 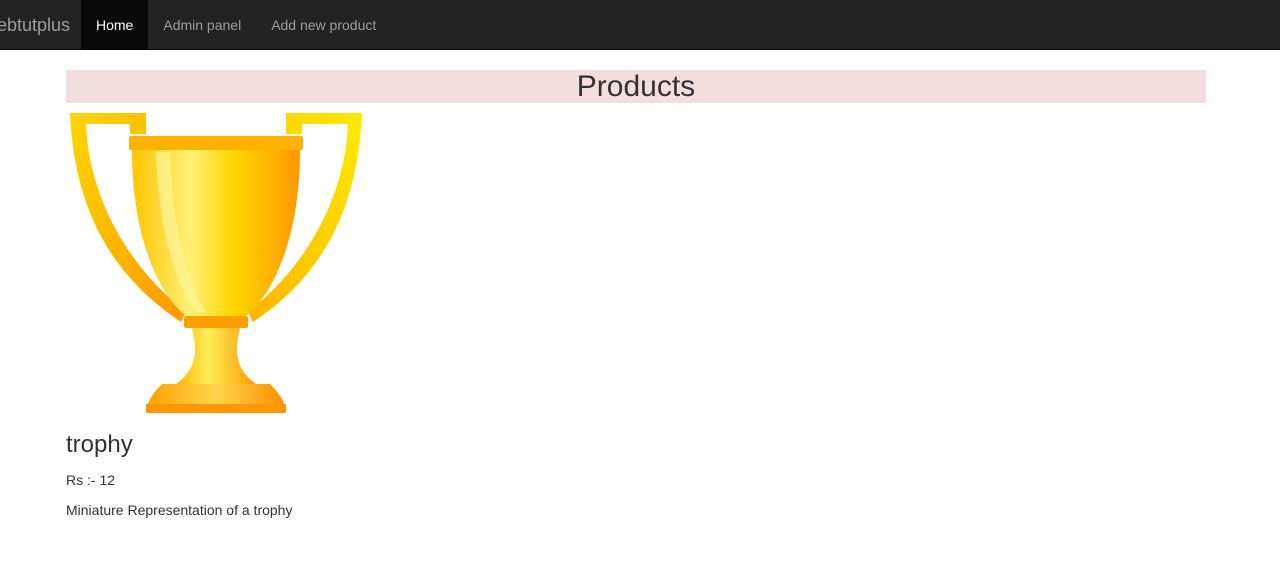 What do you see at coordinates (179, 510) in the screenshot?
I see `product-description: Miniature Representation of a trophy` at bounding box center [179, 510].